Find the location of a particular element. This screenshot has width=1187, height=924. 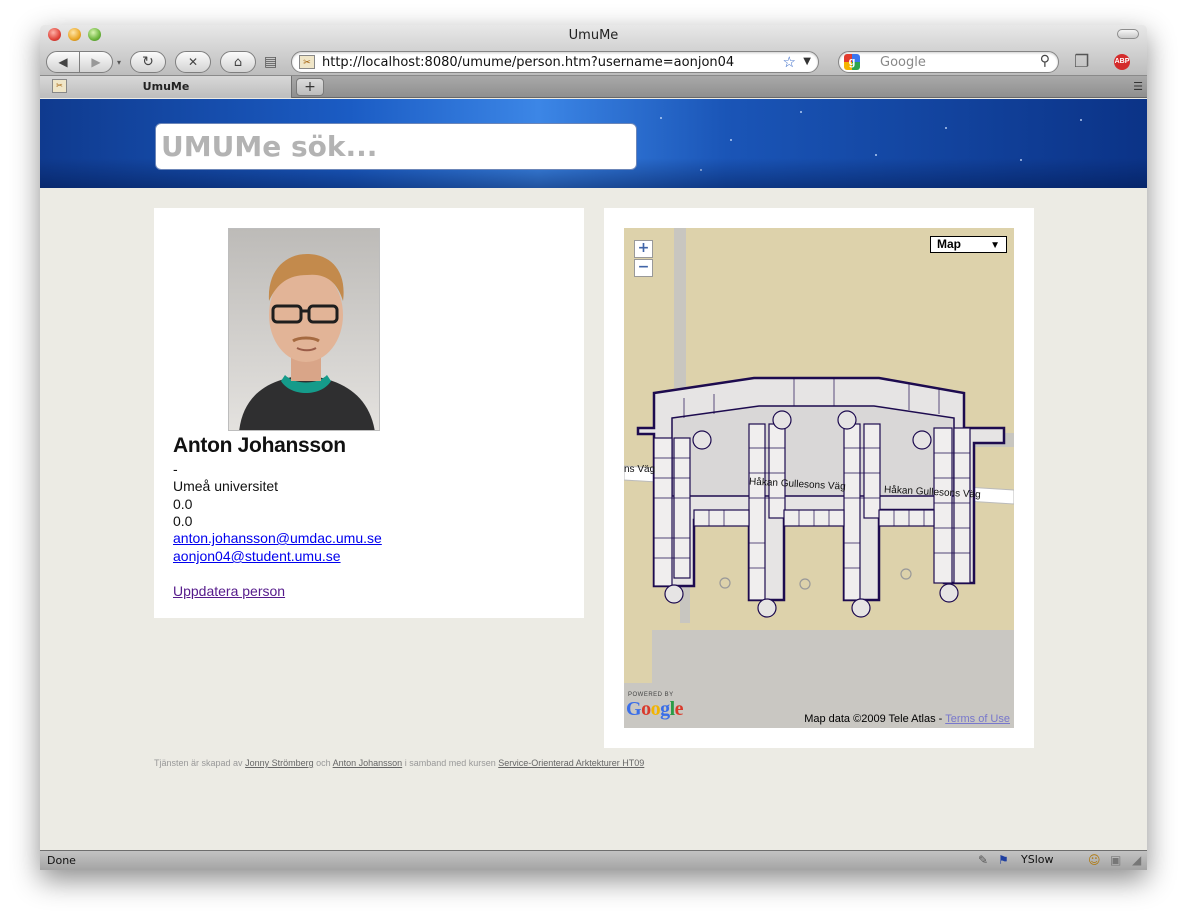

back-button: ◀ is located at coordinates (63, 62).